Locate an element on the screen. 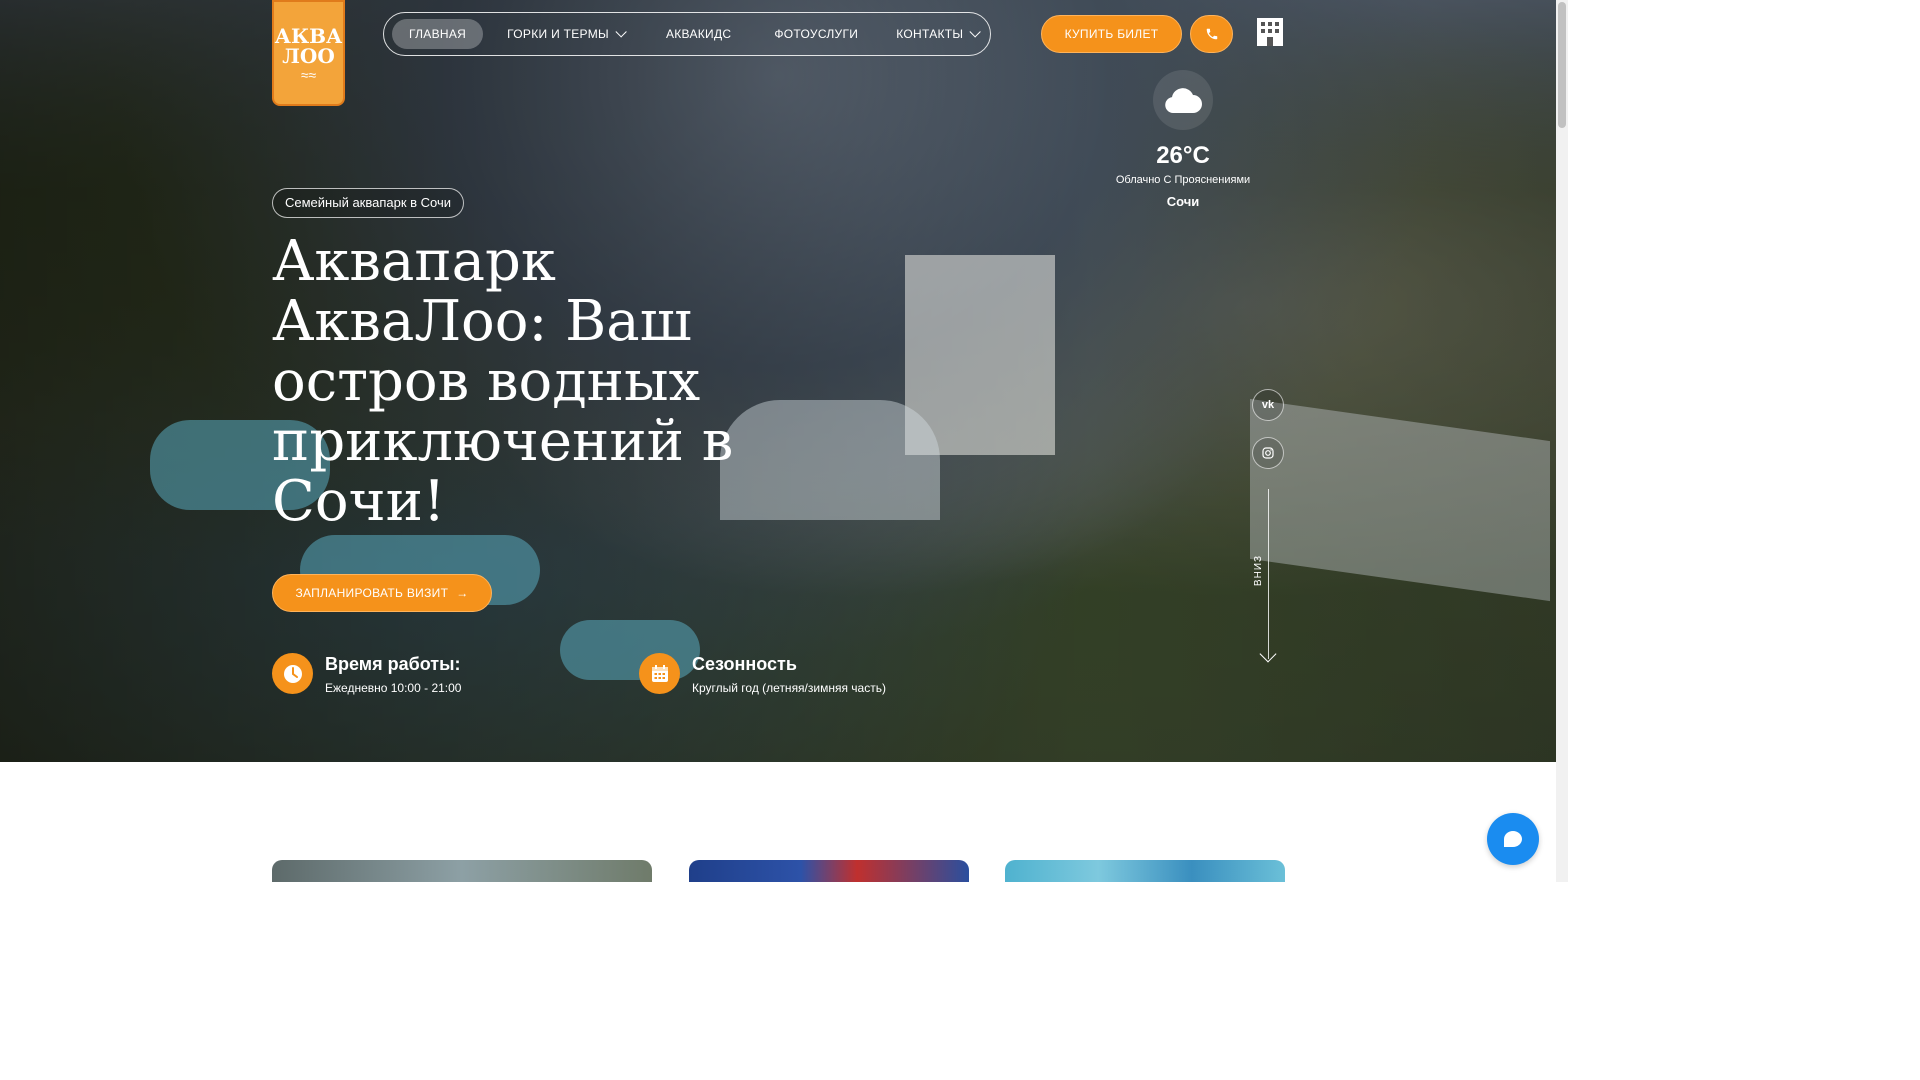 The width and height of the screenshot is (1920, 1080). nav-item-home: ГЛАВНАЯ is located at coordinates (438, 34).